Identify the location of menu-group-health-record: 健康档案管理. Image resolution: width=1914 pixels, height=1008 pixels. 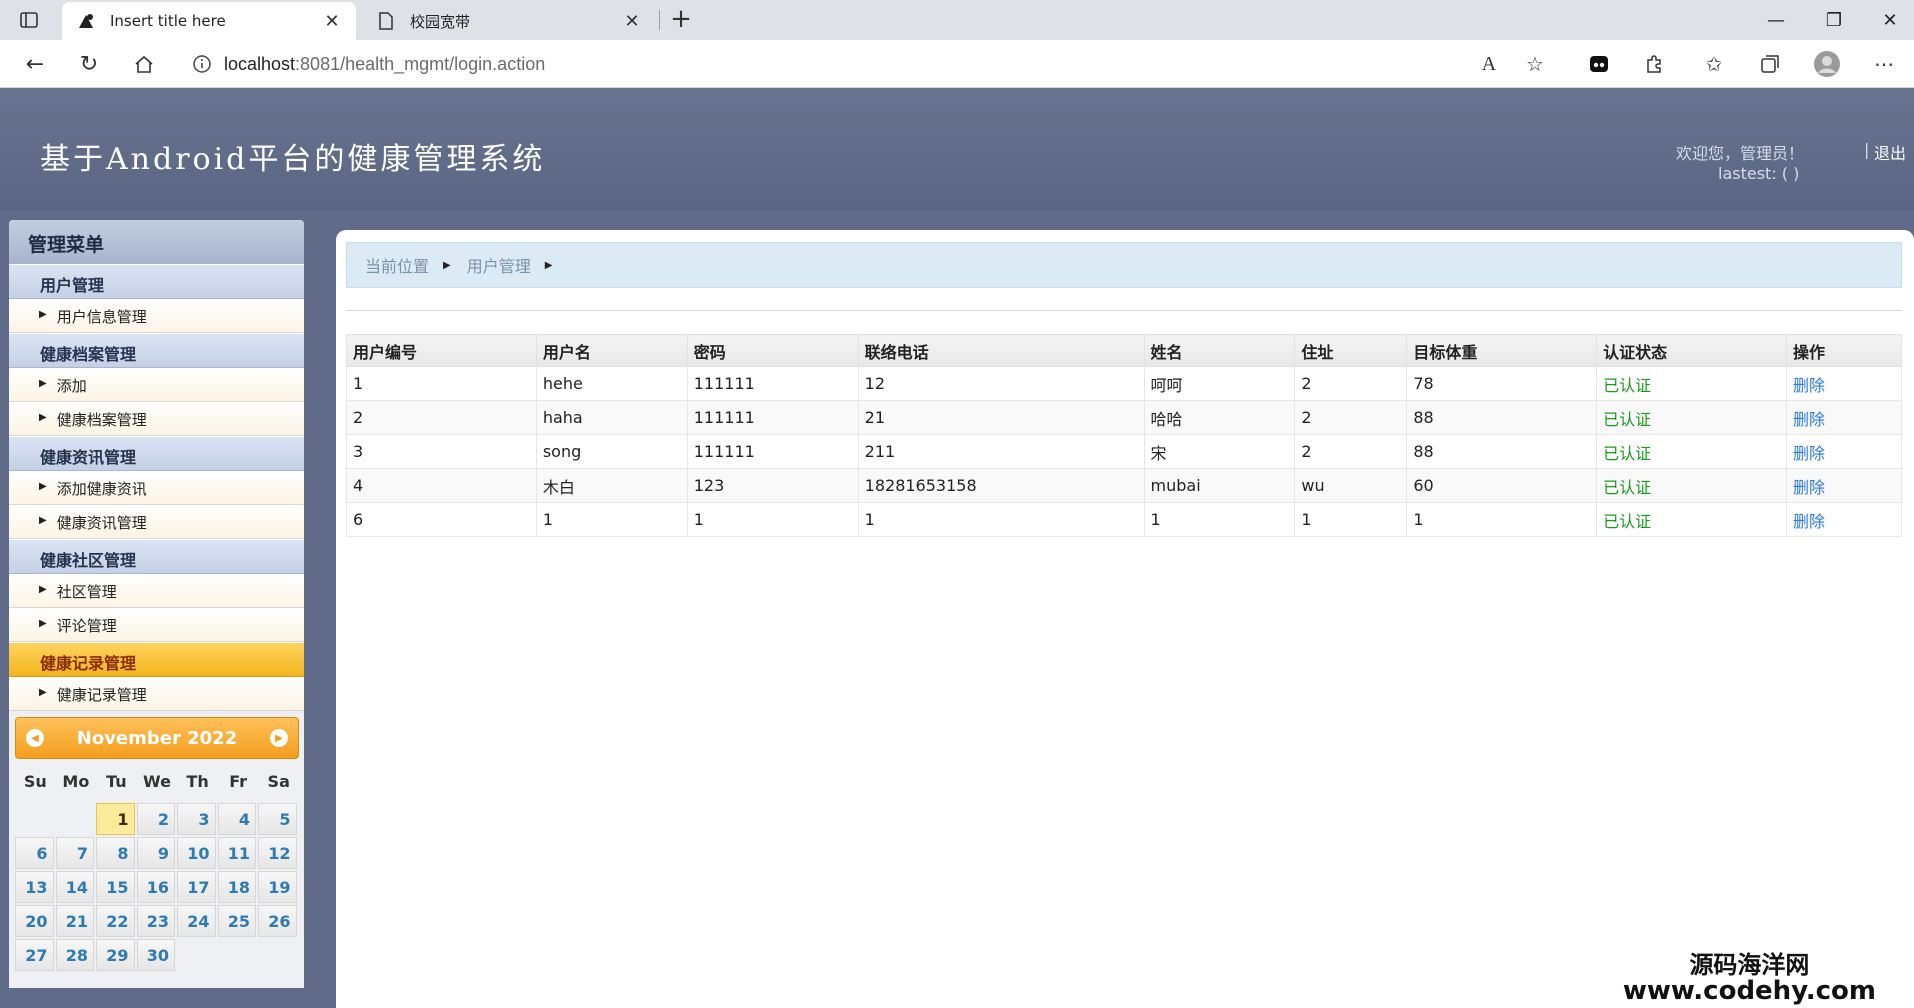
(156, 350).